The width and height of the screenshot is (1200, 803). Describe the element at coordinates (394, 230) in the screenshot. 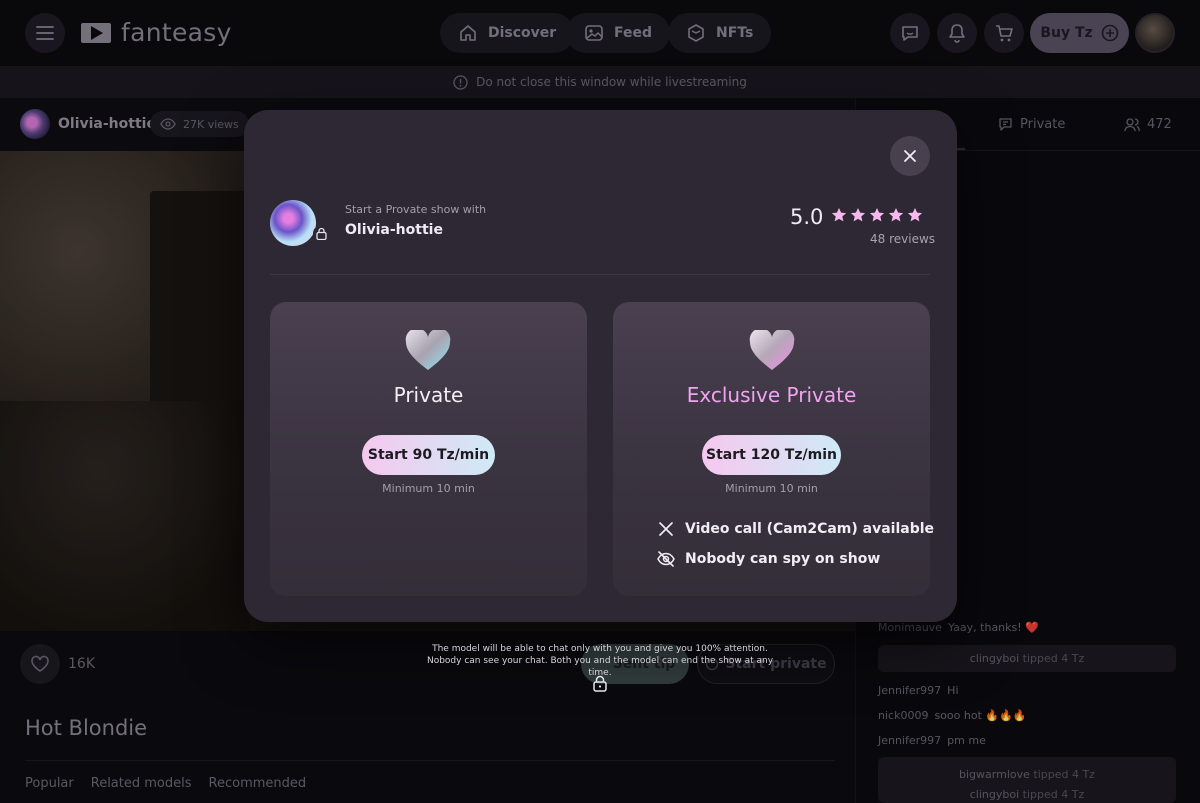

I see `modal-model-name: Olivia-hottie` at that location.